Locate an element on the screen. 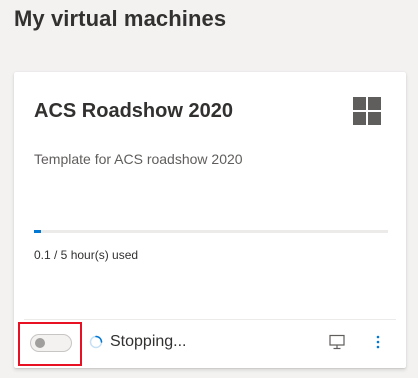  windows-logo-icon is located at coordinates (367, 111).